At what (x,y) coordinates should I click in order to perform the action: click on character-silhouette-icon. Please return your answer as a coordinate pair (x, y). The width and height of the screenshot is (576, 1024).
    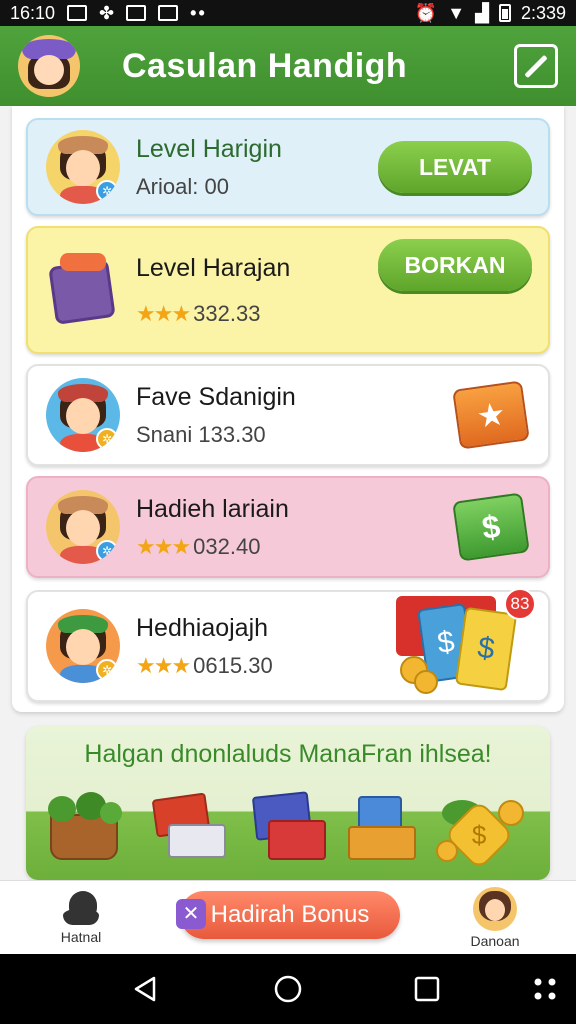
    Looking at the image, I should click on (81, 907).